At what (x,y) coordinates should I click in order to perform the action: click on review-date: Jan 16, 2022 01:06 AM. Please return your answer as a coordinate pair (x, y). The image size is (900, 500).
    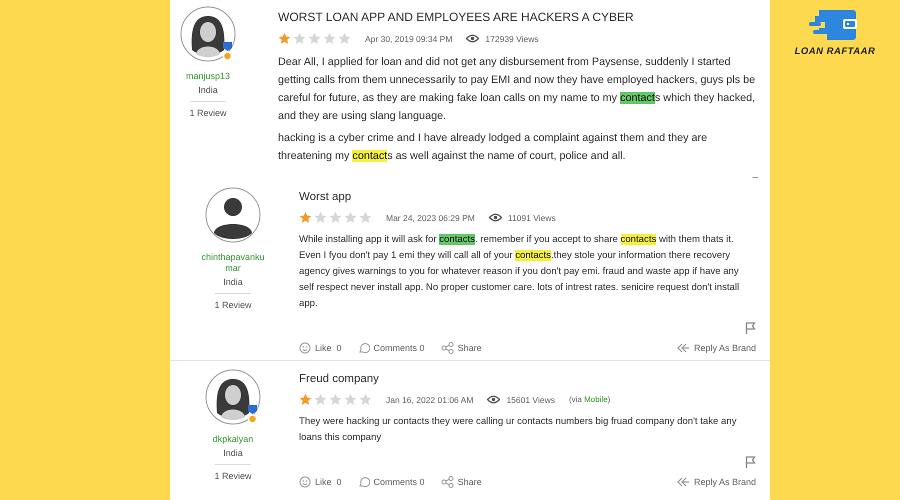
    Looking at the image, I should click on (430, 399).